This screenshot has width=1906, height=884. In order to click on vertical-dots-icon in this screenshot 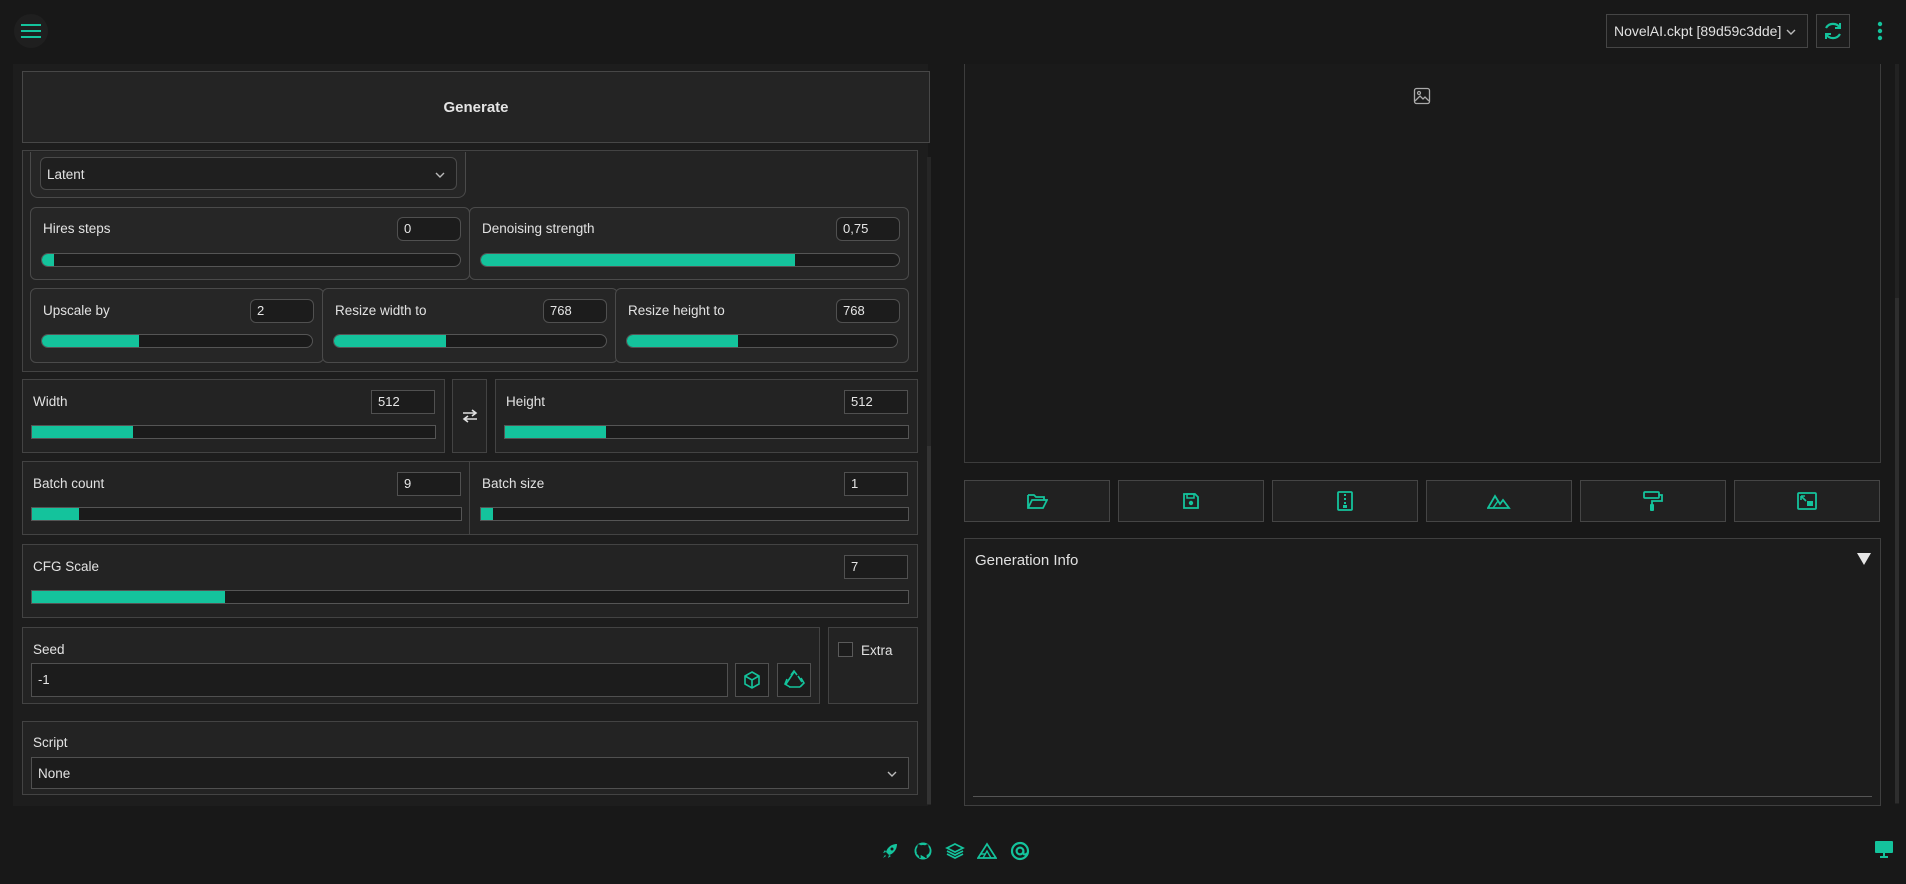, I will do `click(1880, 31)`.